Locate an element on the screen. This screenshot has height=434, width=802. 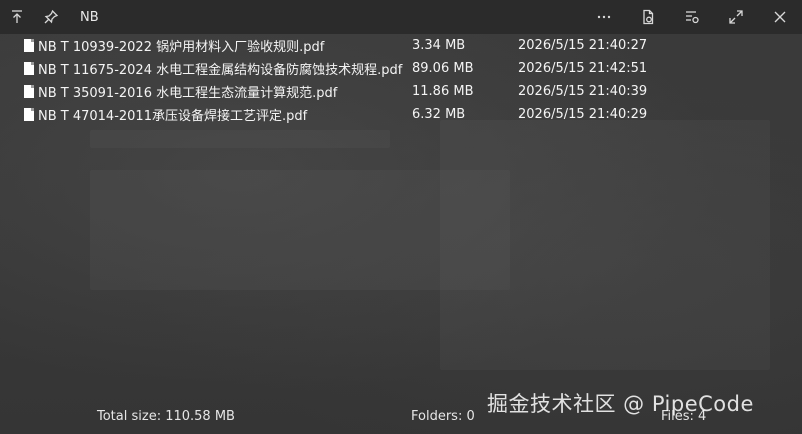
filter-icon is located at coordinates (692, 17).